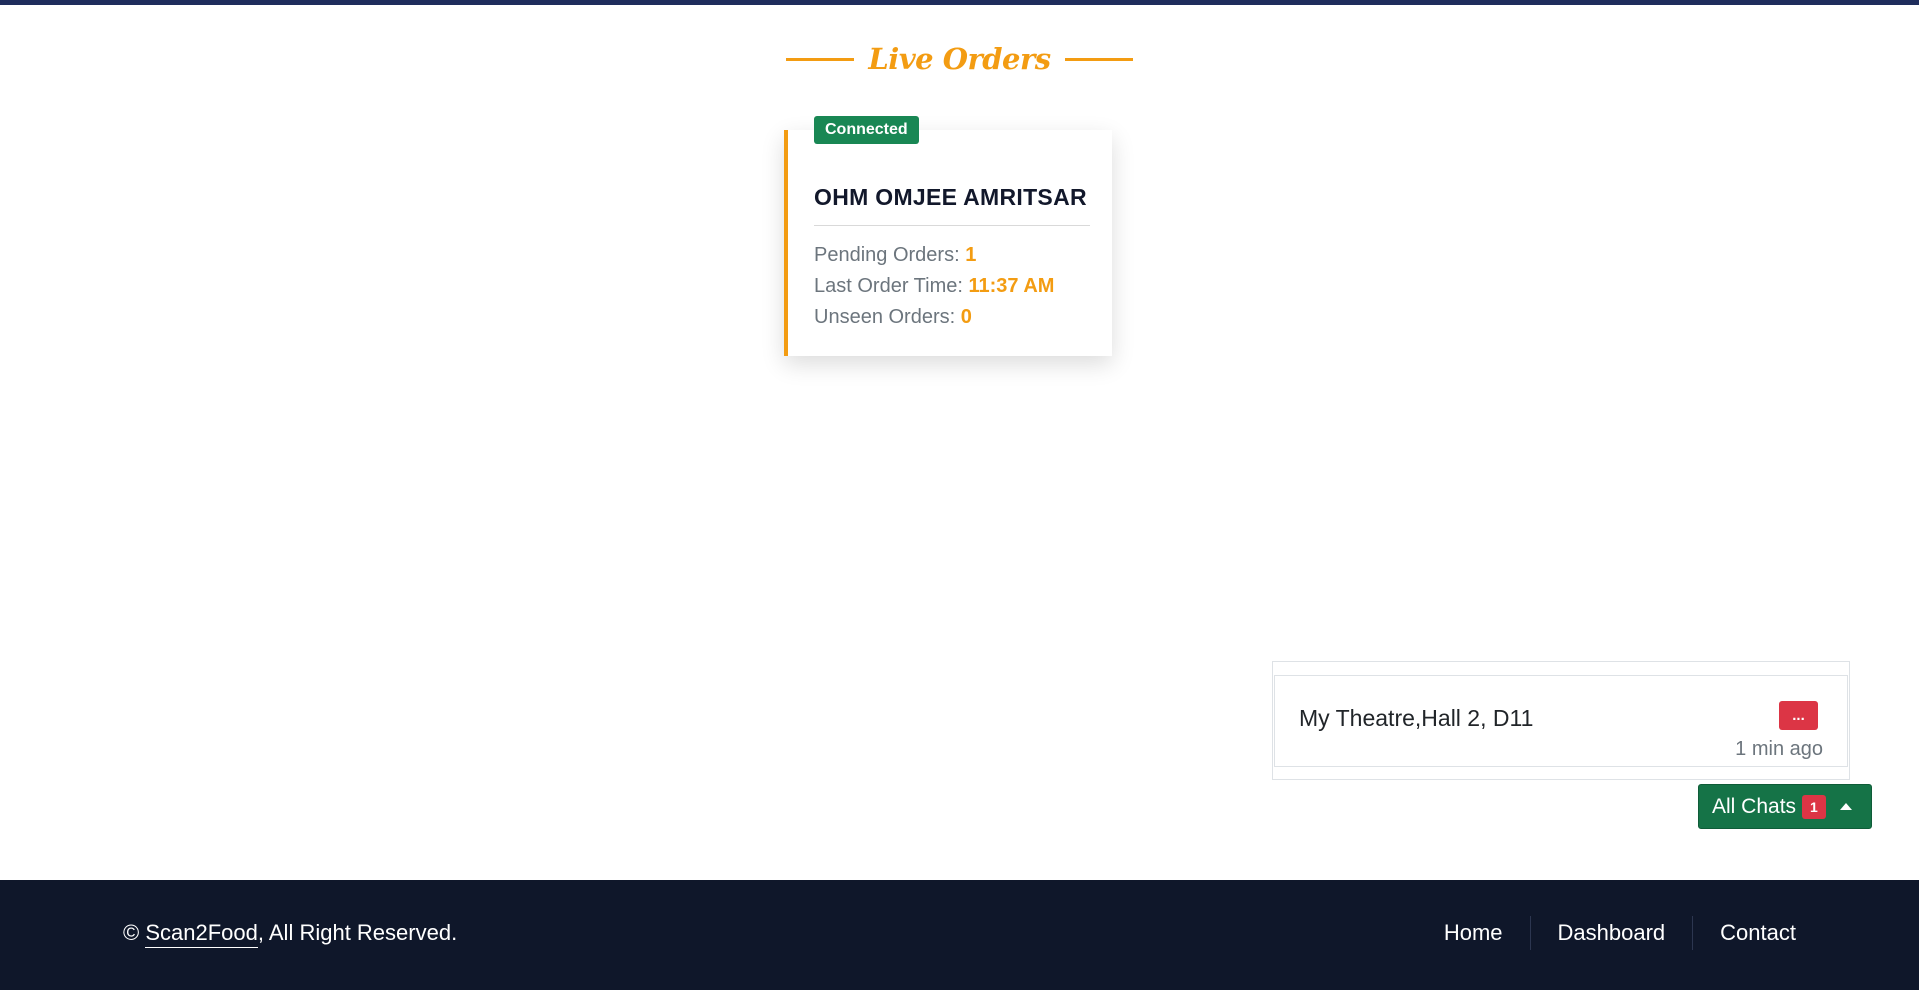 The height and width of the screenshot is (990, 1919). Describe the element at coordinates (952, 225) in the screenshot. I see `card-divider` at that location.